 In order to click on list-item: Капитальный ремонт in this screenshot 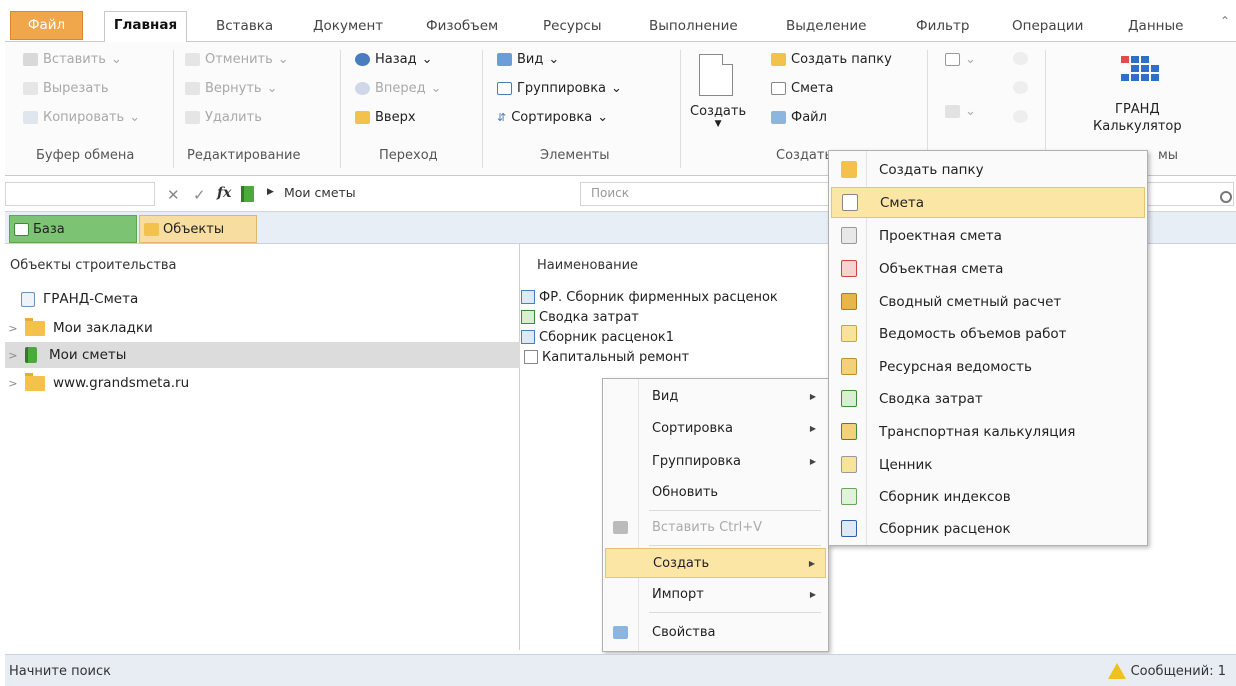, I will do `click(606, 357)`.